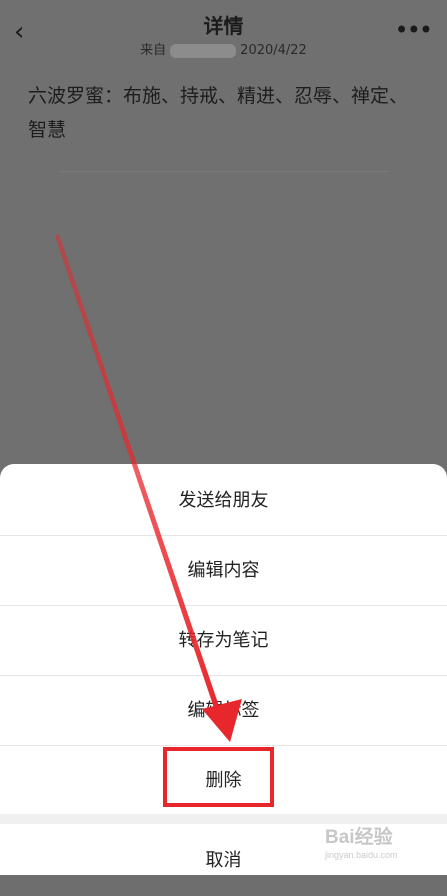 This screenshot has width=447, height=896. What do you see at coordinates (223, 640) in the screenshot?
I see `save-as-note-button: 转存为笔记` at bounding box center [223, 640].